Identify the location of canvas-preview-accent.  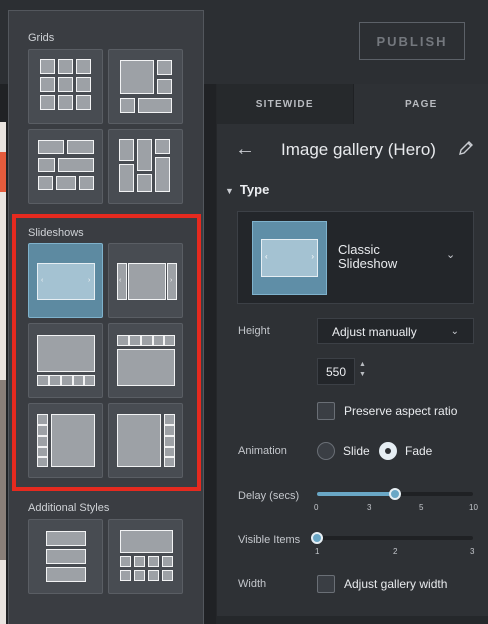
(3, 172).